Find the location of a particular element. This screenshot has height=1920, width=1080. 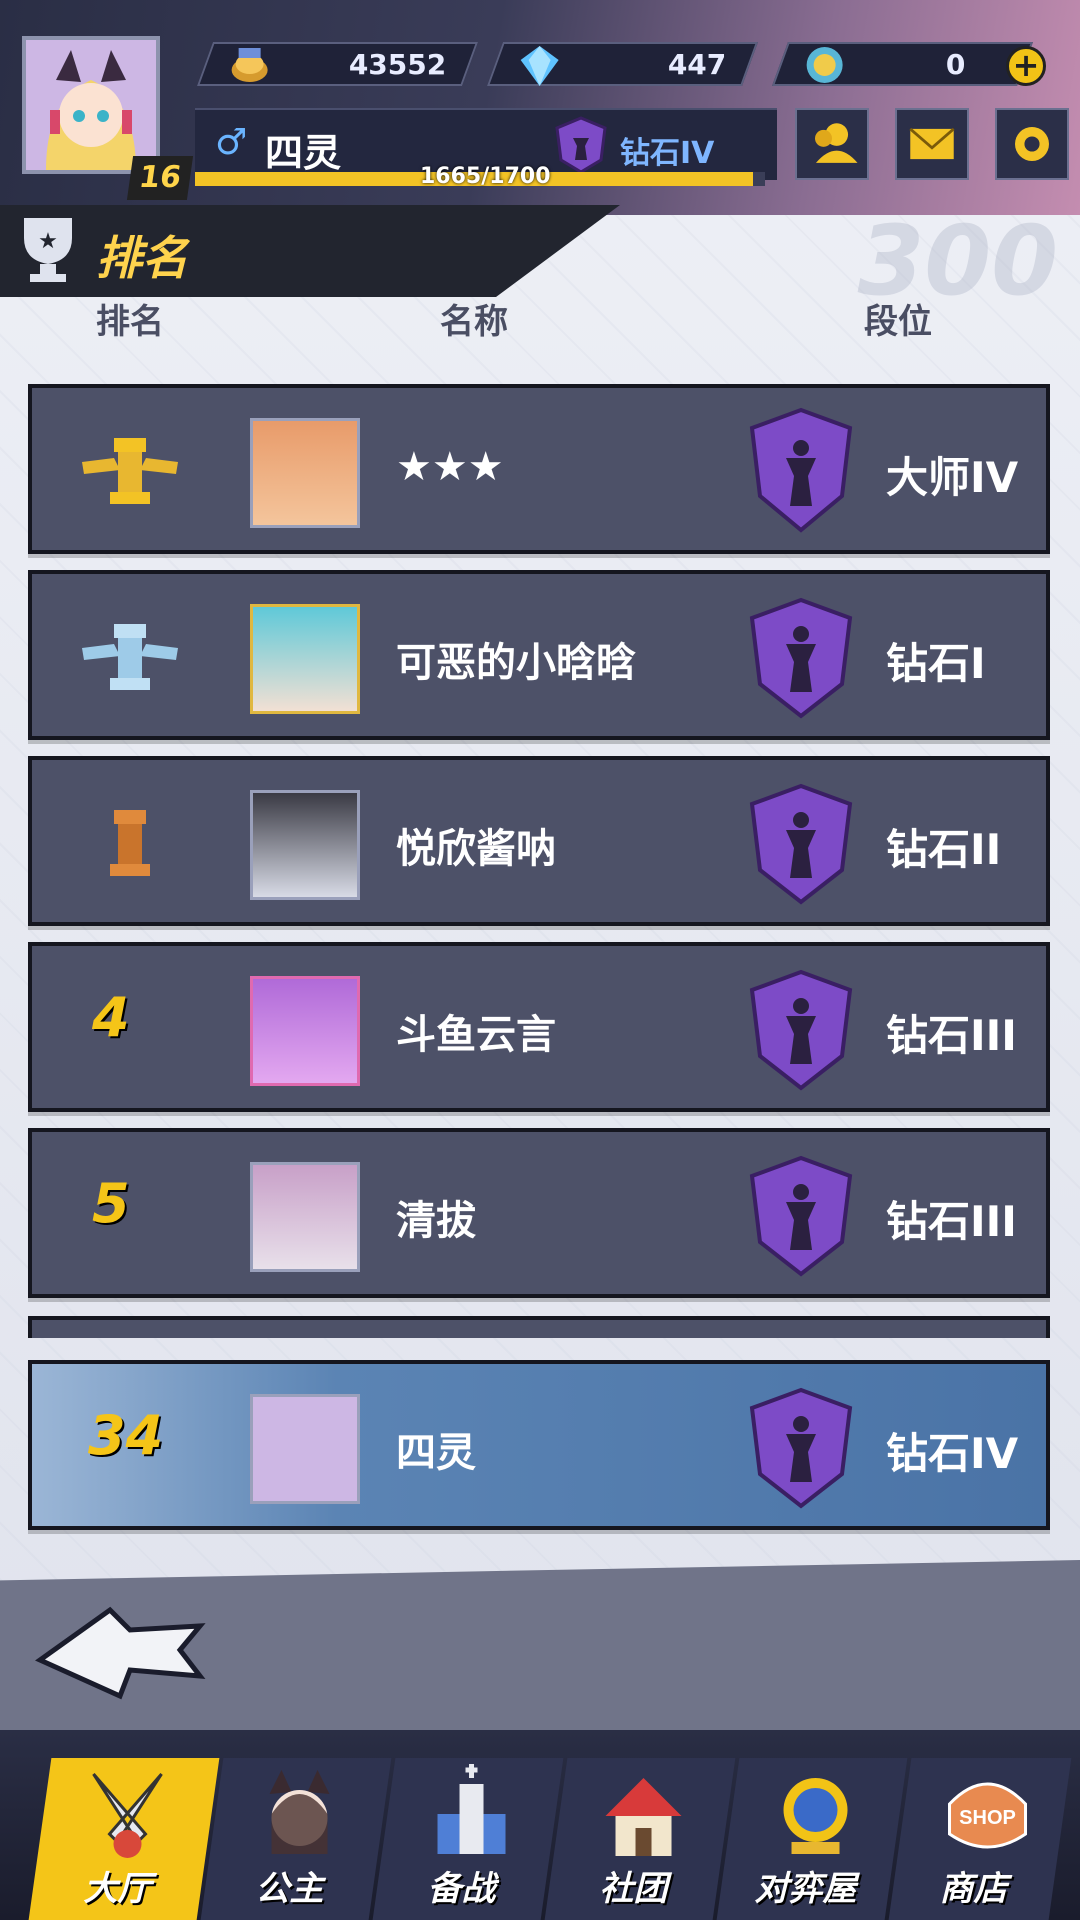

coin-counter: 0 is located at coordinates (902, 64).